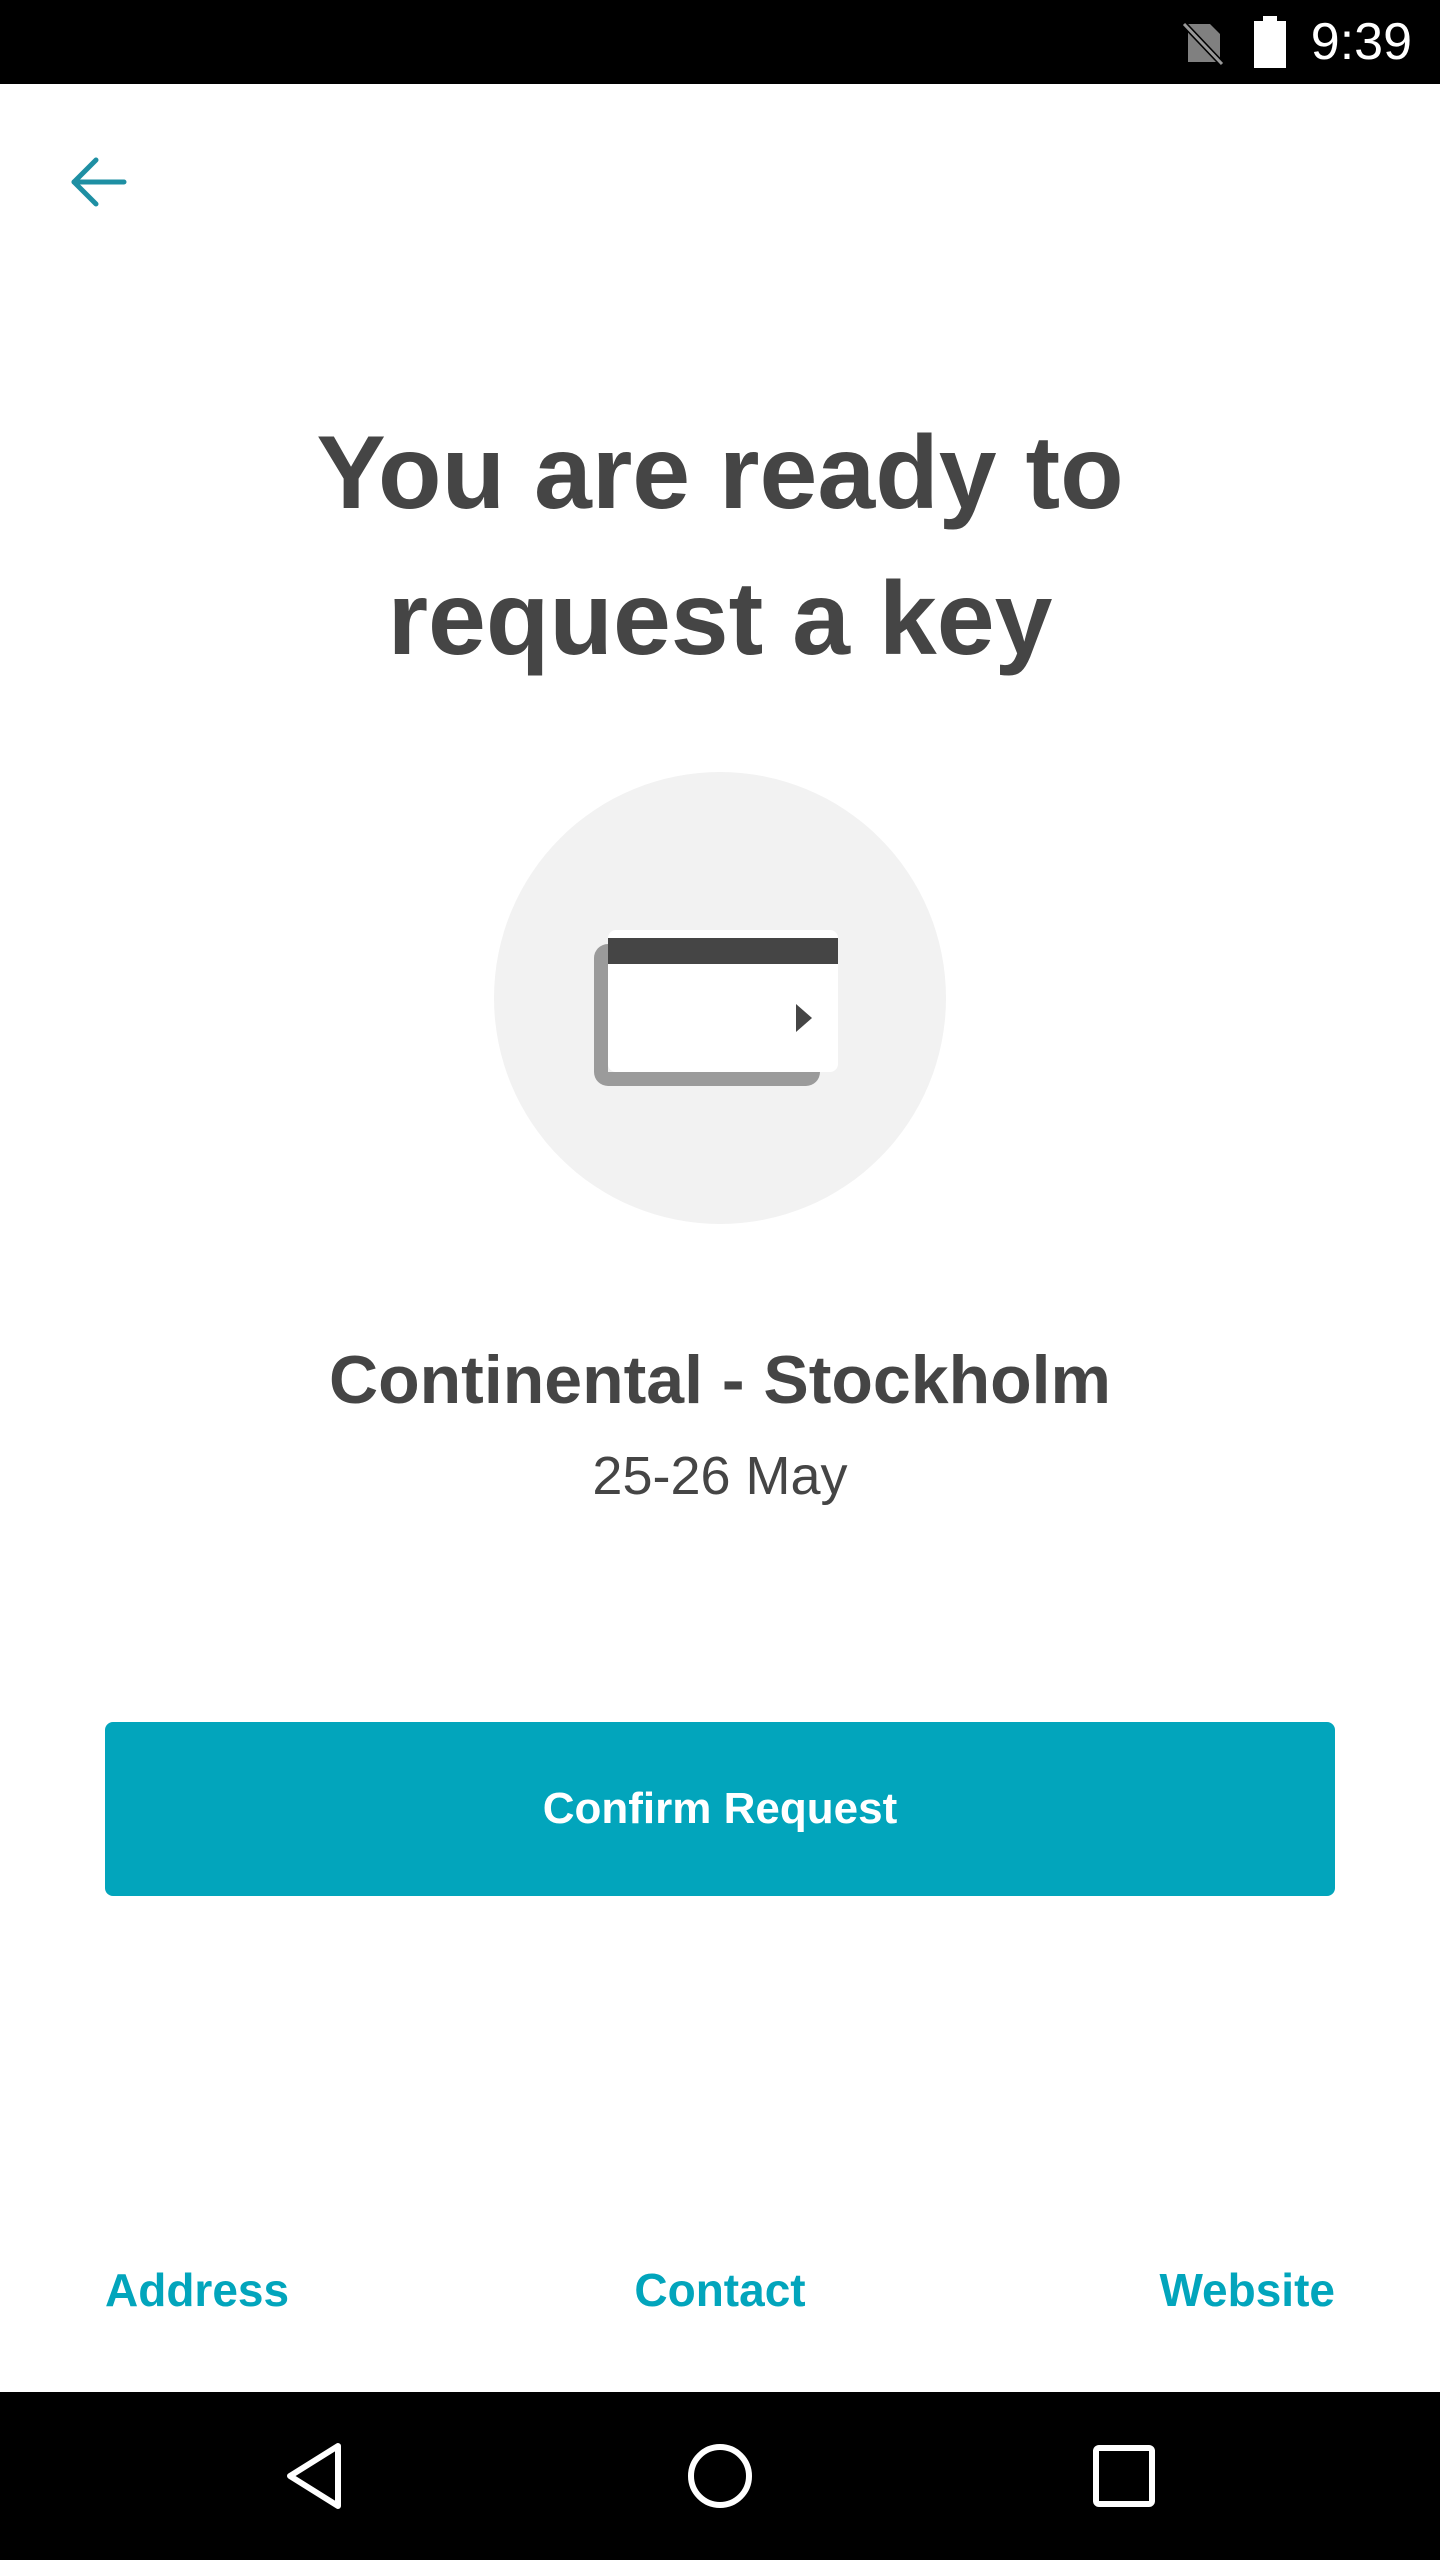 The image size is (1440, 2560). Describe the element at coordinates (716, 1008) in the screenshot. I see `key-card-icon` at that location.